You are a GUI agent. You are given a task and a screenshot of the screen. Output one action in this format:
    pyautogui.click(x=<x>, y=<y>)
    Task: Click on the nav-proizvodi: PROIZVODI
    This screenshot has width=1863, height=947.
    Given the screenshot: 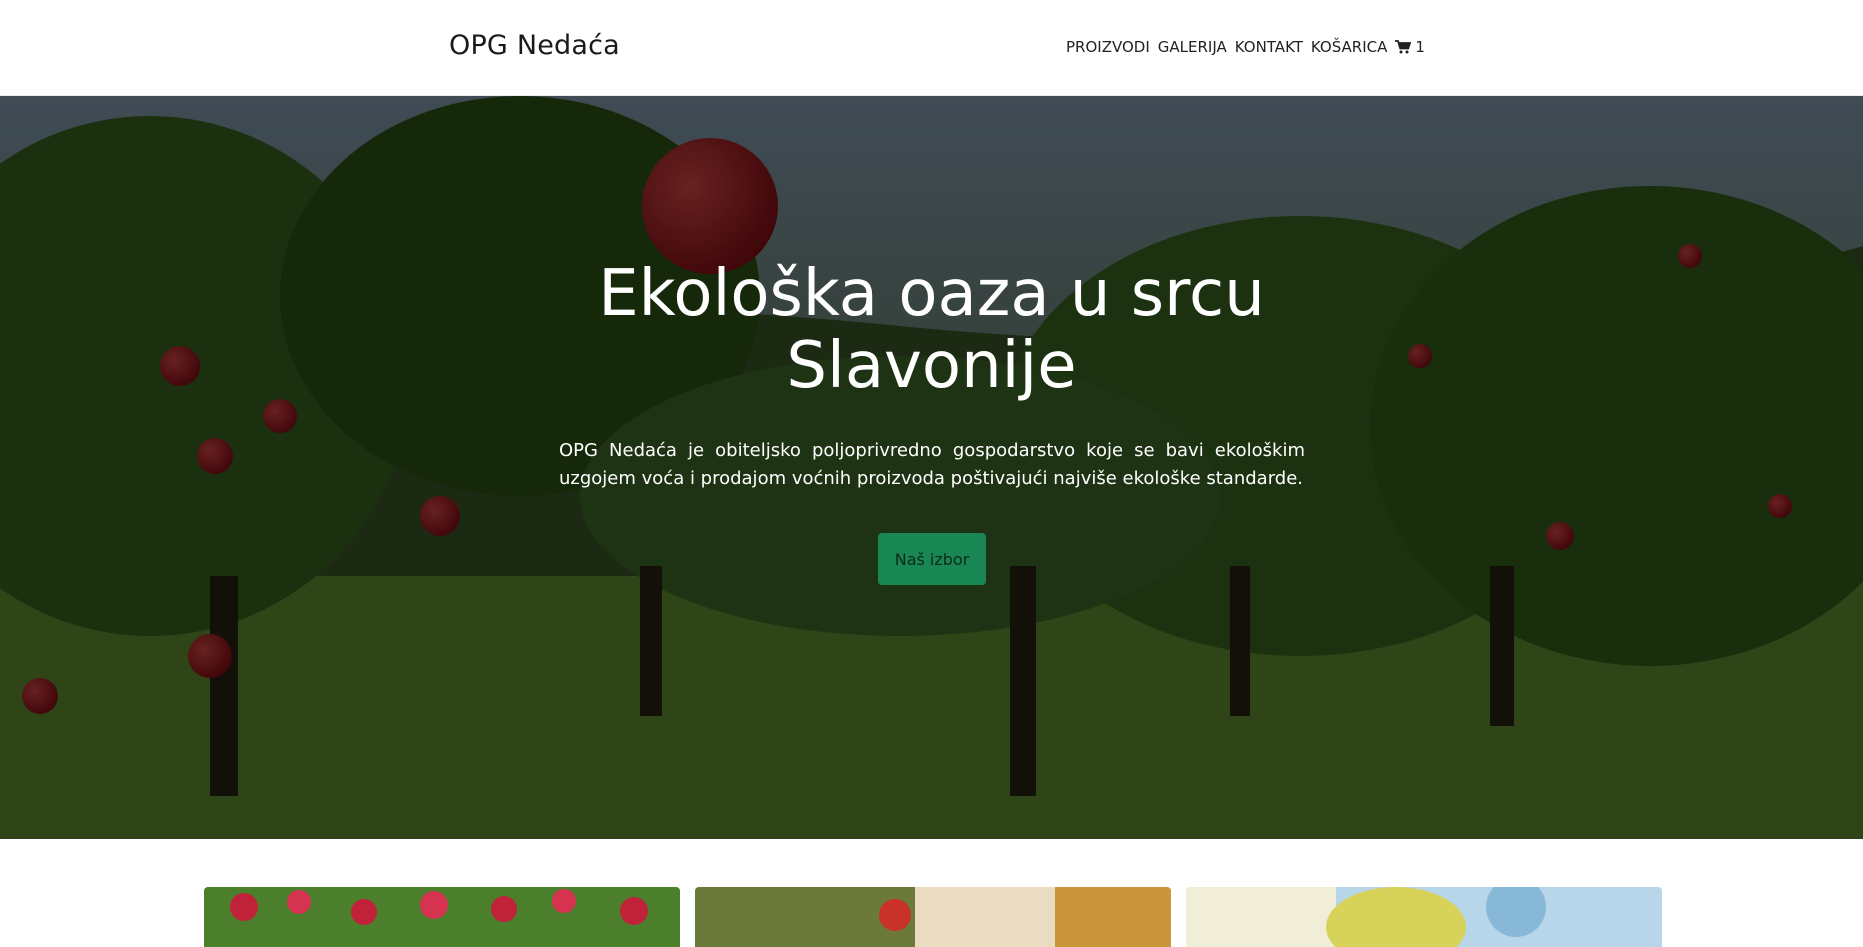 What is the action you would take?
    pyautogui.click(x=1108, y=47)
    